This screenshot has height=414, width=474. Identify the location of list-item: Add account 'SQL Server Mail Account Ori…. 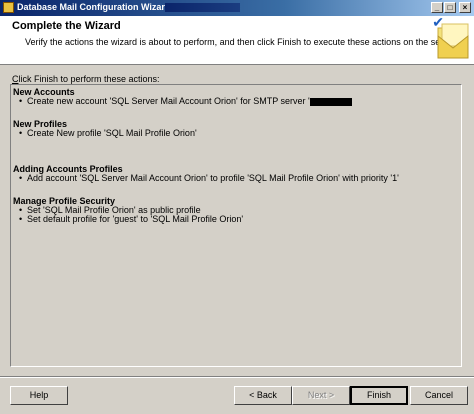
(237, 178).